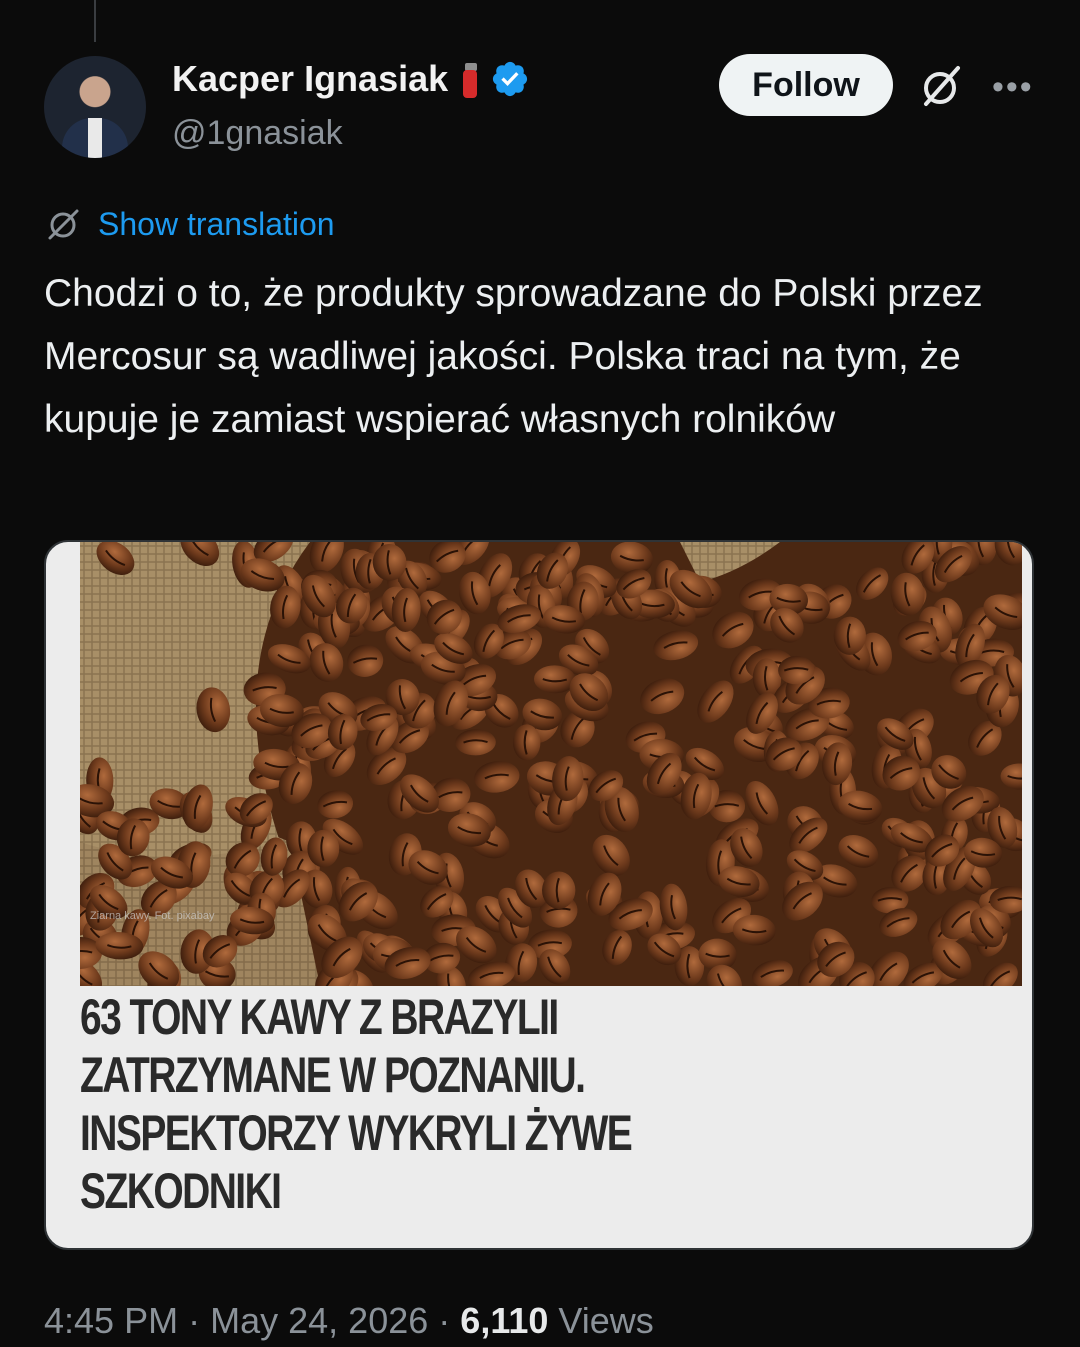 The height and width of the screenshot is (1347, 1080). What do you see at coordinates (63, 224) in the screenshot?
I see `translate-icon` at bounding box center [63, 224].